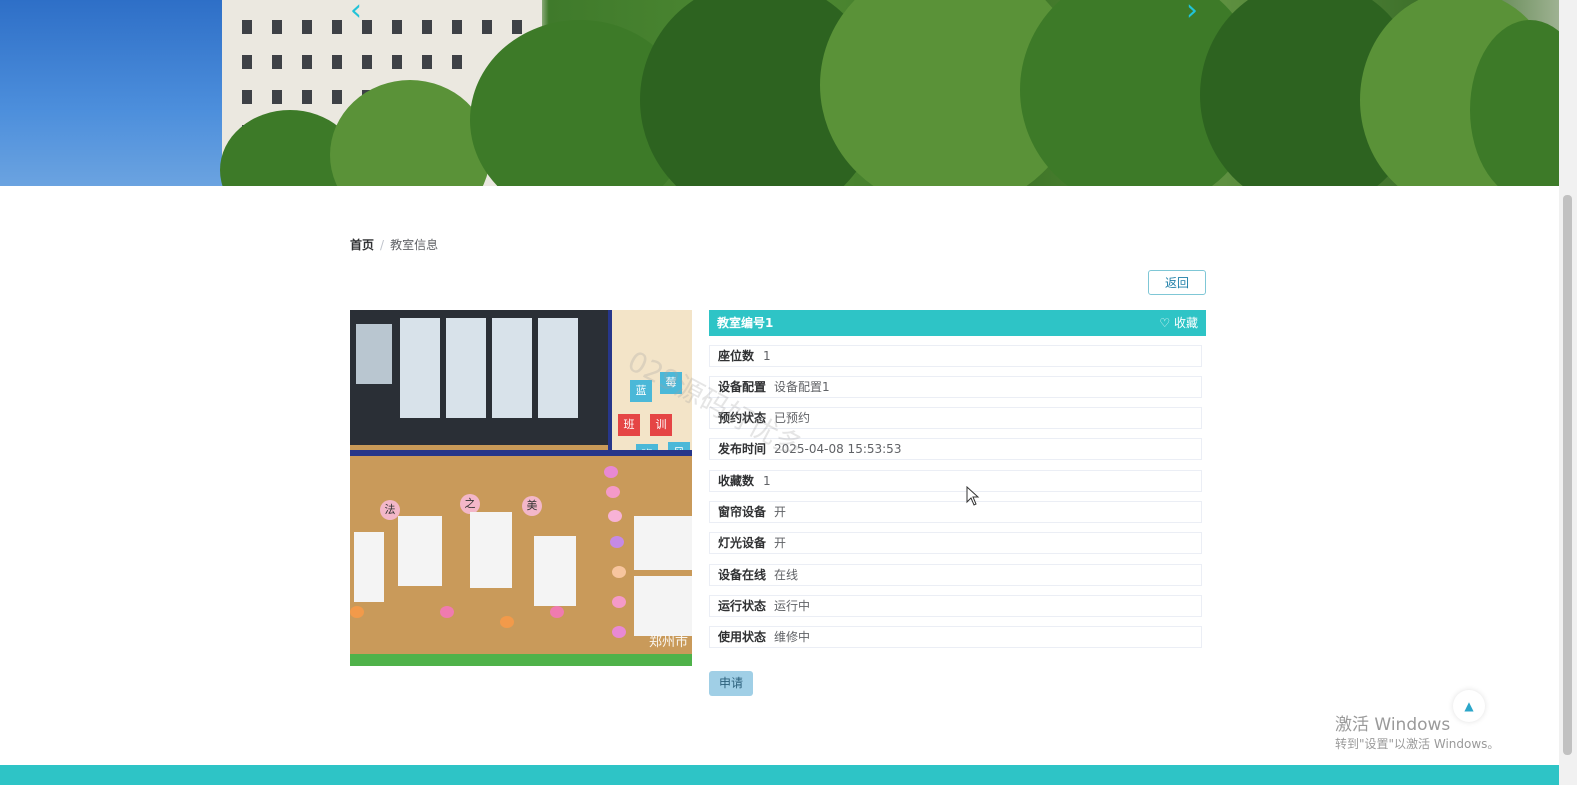  Describe the element at coordinates (792, 637) in the screenshot. I see `detail-value: 维修中` at that location.